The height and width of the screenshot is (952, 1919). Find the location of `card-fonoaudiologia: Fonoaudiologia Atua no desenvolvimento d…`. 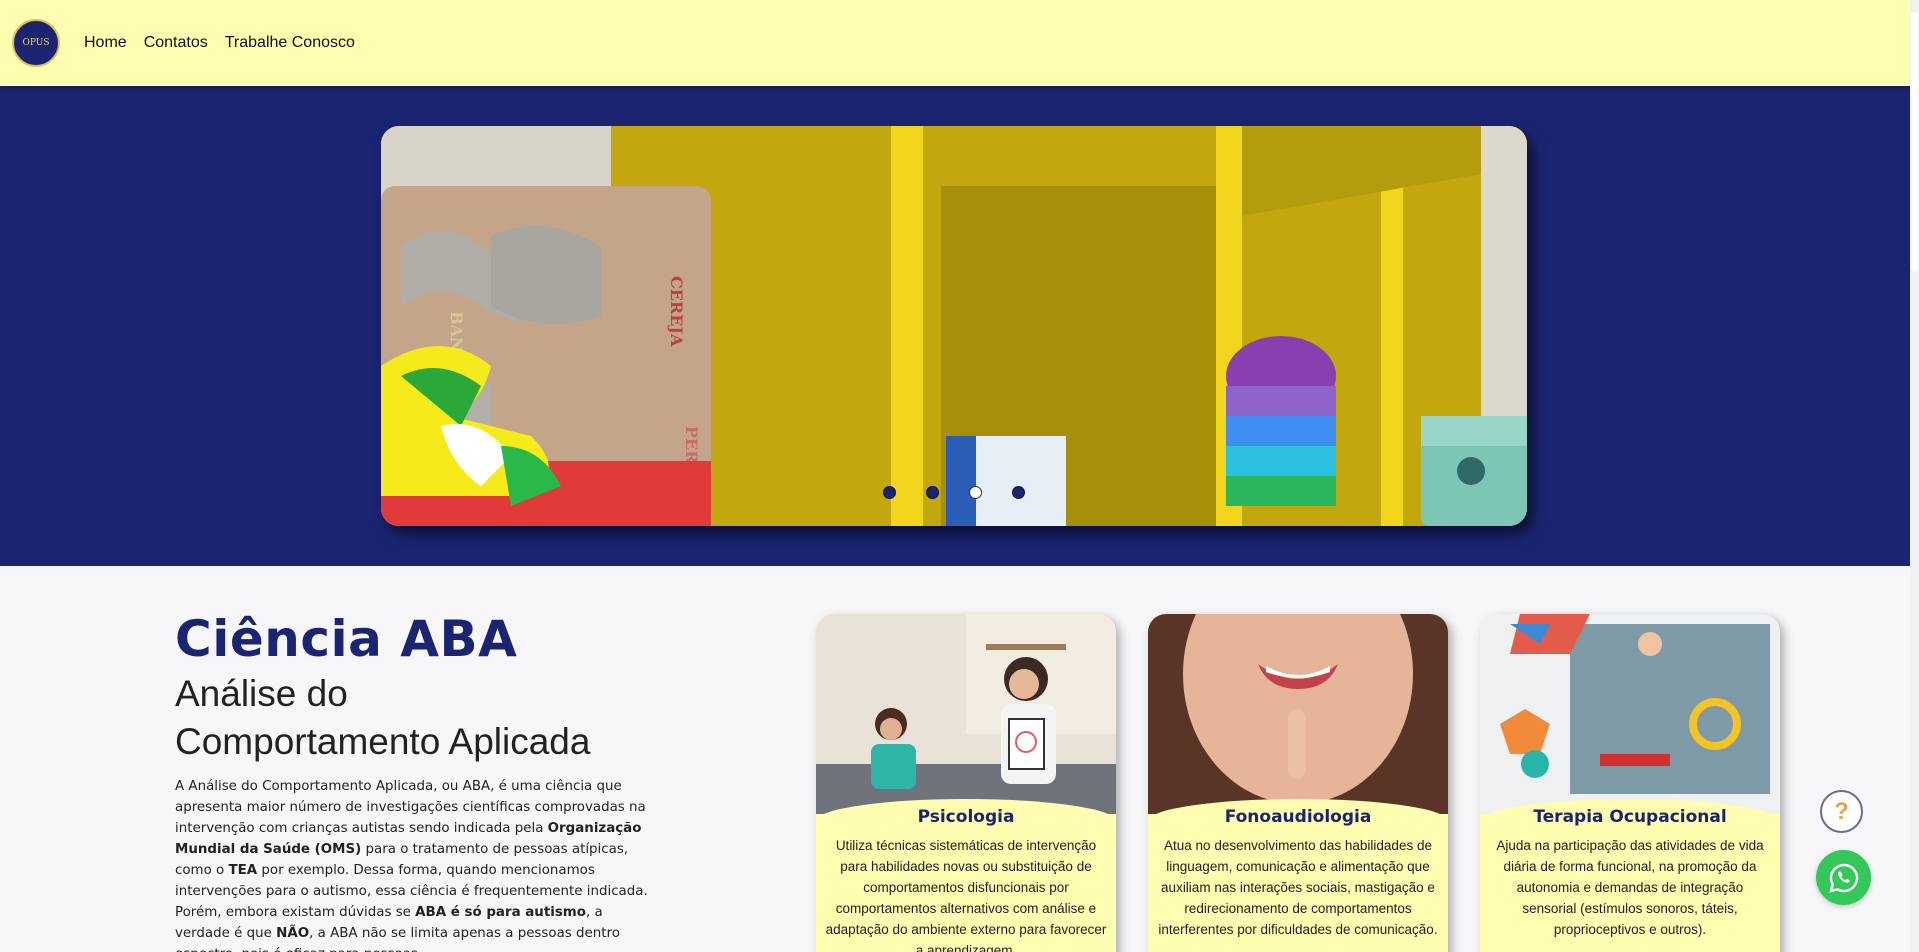

card-fonoaudiologia: Fonoaudiologia Atua no desenvolvimento d… is located at coordinates (1298, 783).